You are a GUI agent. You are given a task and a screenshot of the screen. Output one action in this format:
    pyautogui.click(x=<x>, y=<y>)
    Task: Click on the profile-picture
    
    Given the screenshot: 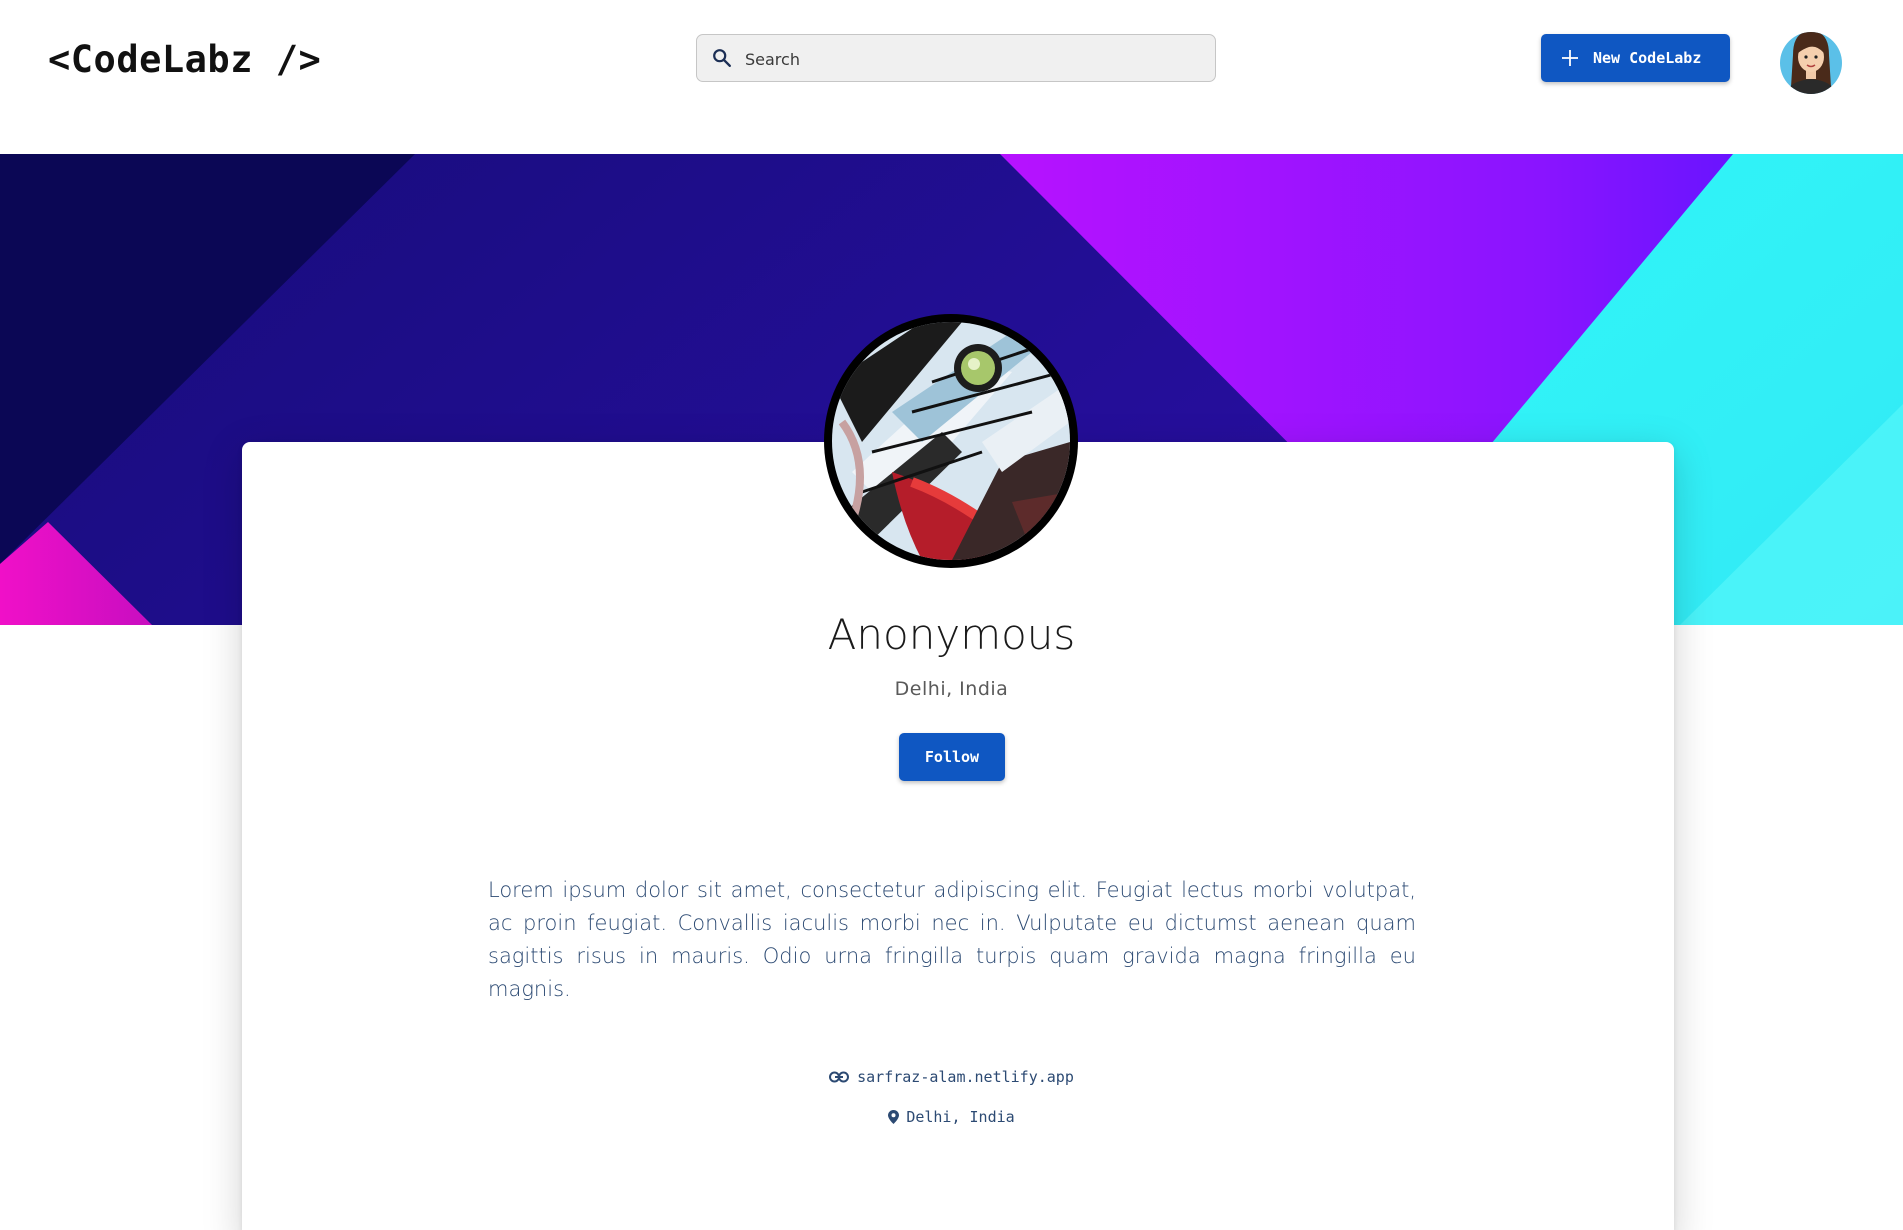 What is the action you would take?
    pyautogui.click(x=951, y=441)
    